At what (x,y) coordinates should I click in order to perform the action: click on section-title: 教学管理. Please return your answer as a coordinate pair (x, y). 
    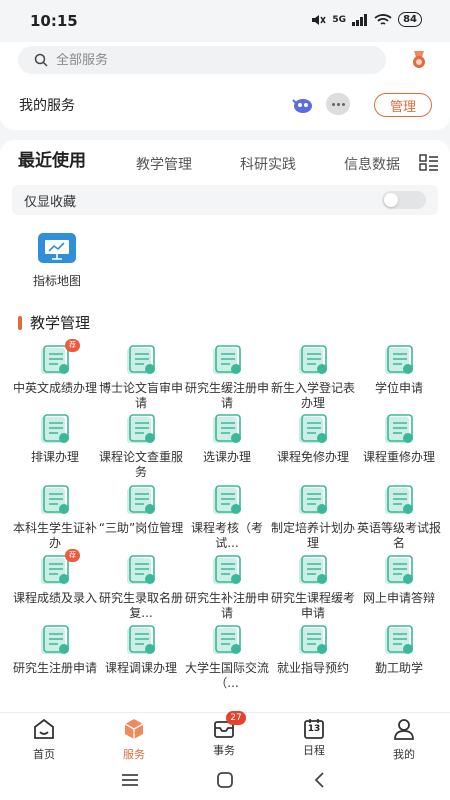
    Looking at the image, I should click on (60, 323).